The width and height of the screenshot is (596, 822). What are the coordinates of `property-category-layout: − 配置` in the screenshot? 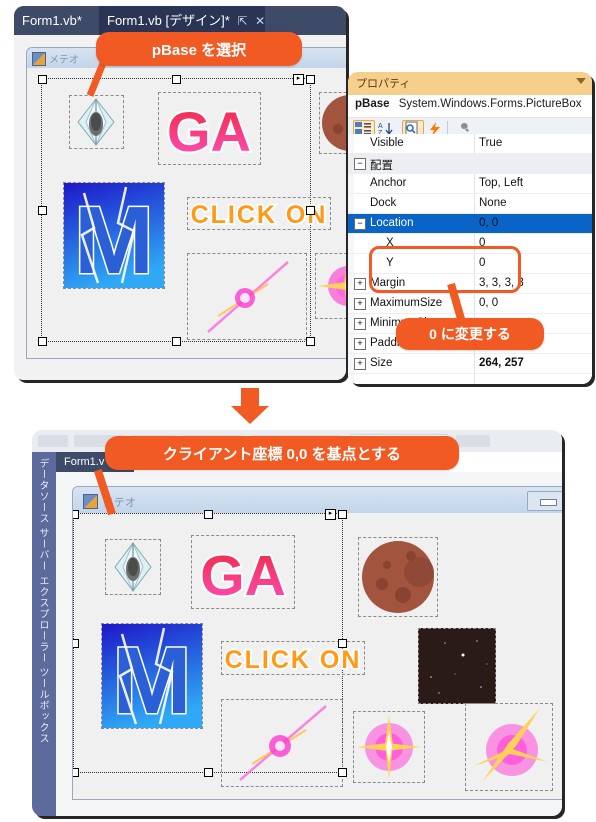 It's located at (470, 164).